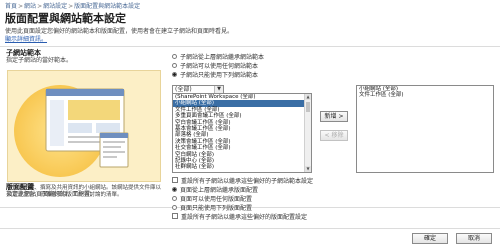 The image size is (500, 246). I want to click on cancel-button: 取消, so click(474, 238).